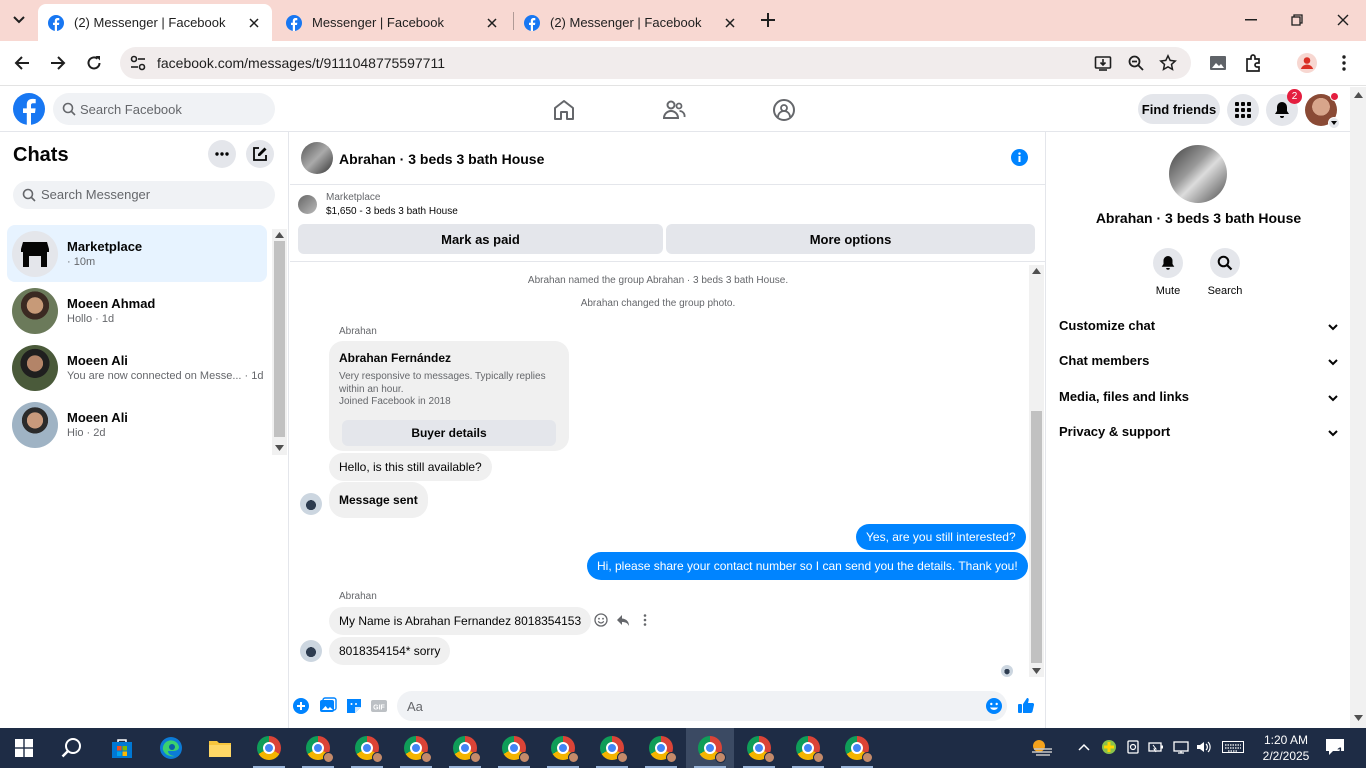 Image resolution: width=1366 pixels, height=768 pixels. I want to click on search-in-conversation-button: Search, so click(1225, 272).